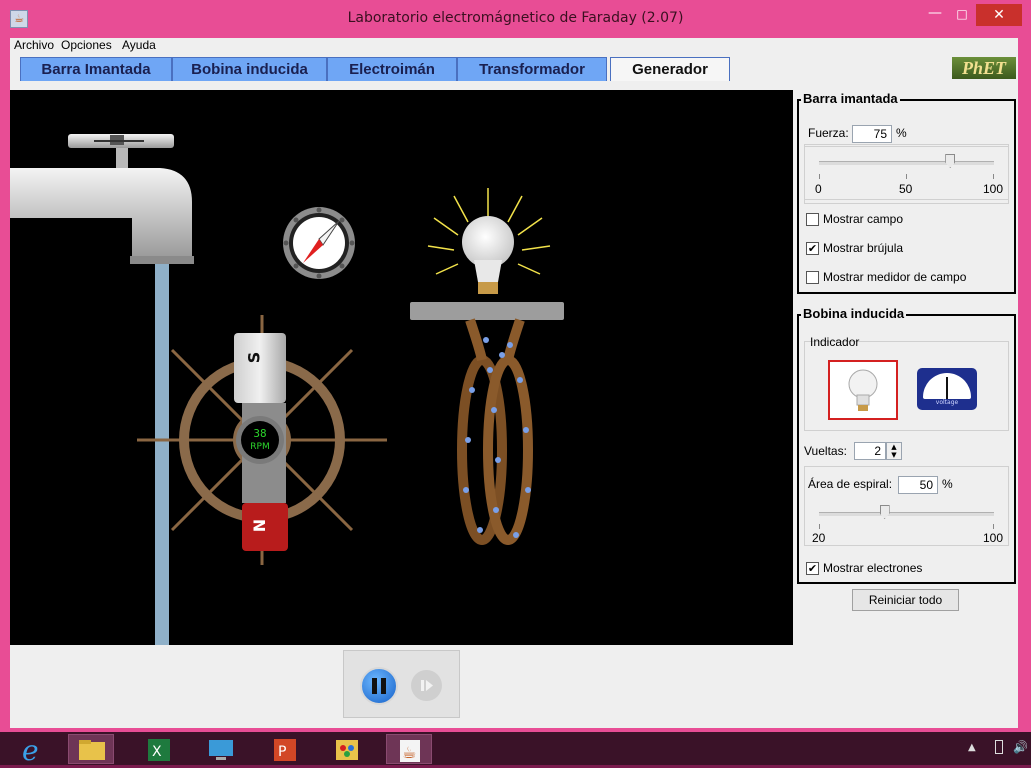 Image resolution: width=1031 pixels, height=768 pixels. What do you see at coordinates (819, 526) in the screenshot?
I see `area-tick-min` at bounding box center [819, 526].